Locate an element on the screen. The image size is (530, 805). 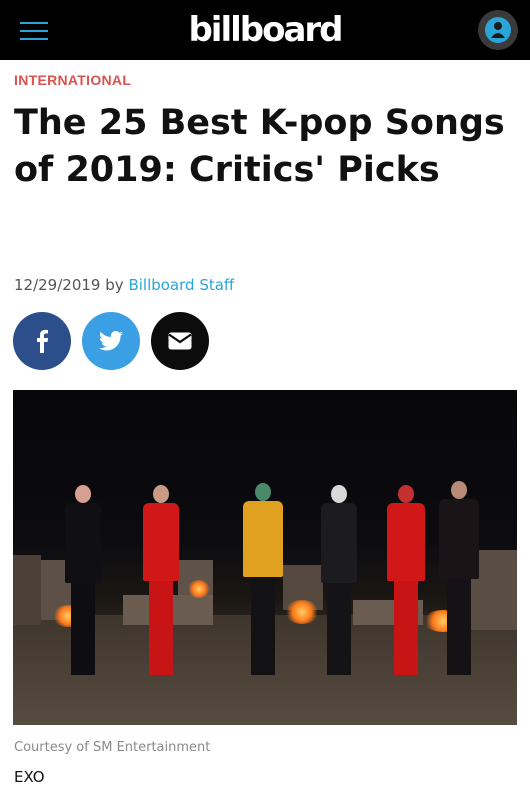
twitter-share-button is located at coordinates (111, 341).